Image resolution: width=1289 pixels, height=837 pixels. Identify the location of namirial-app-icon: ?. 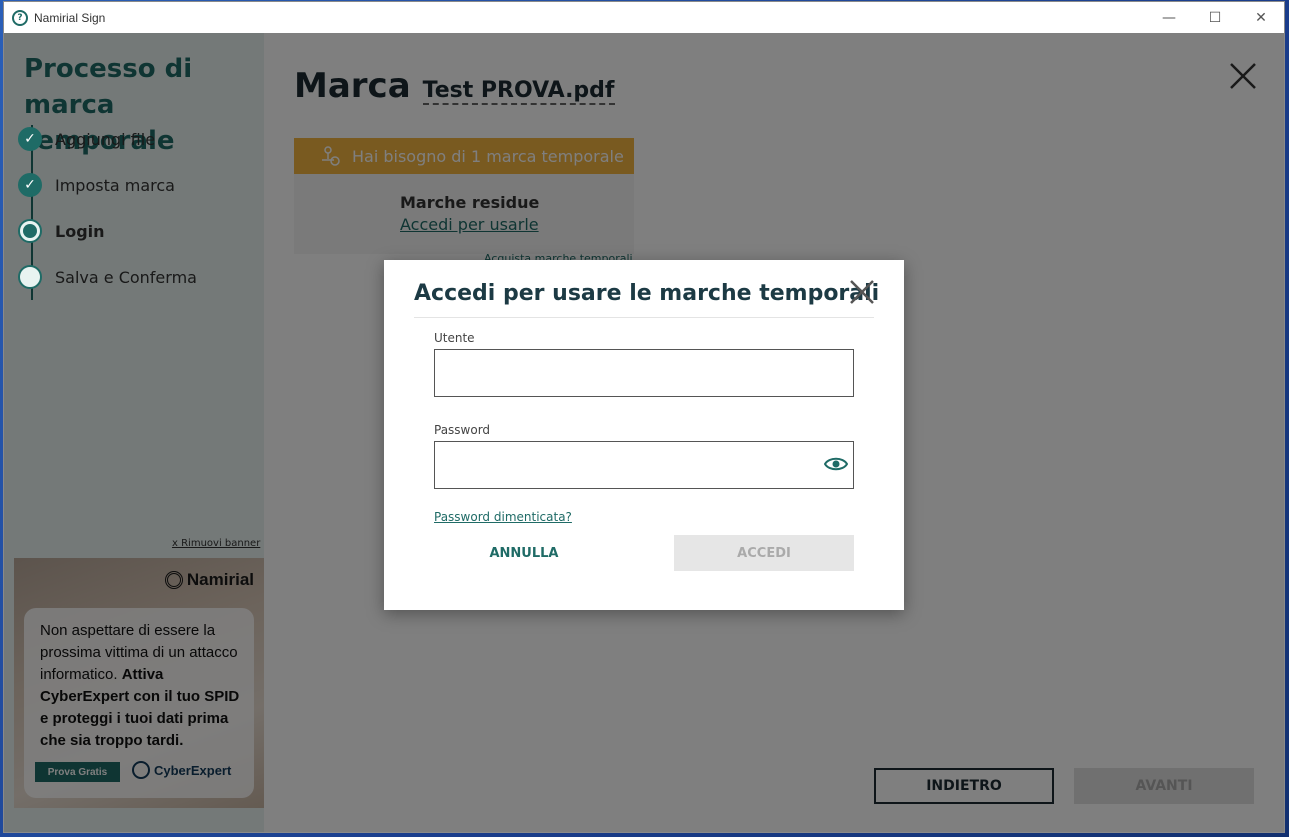
(20, 17).